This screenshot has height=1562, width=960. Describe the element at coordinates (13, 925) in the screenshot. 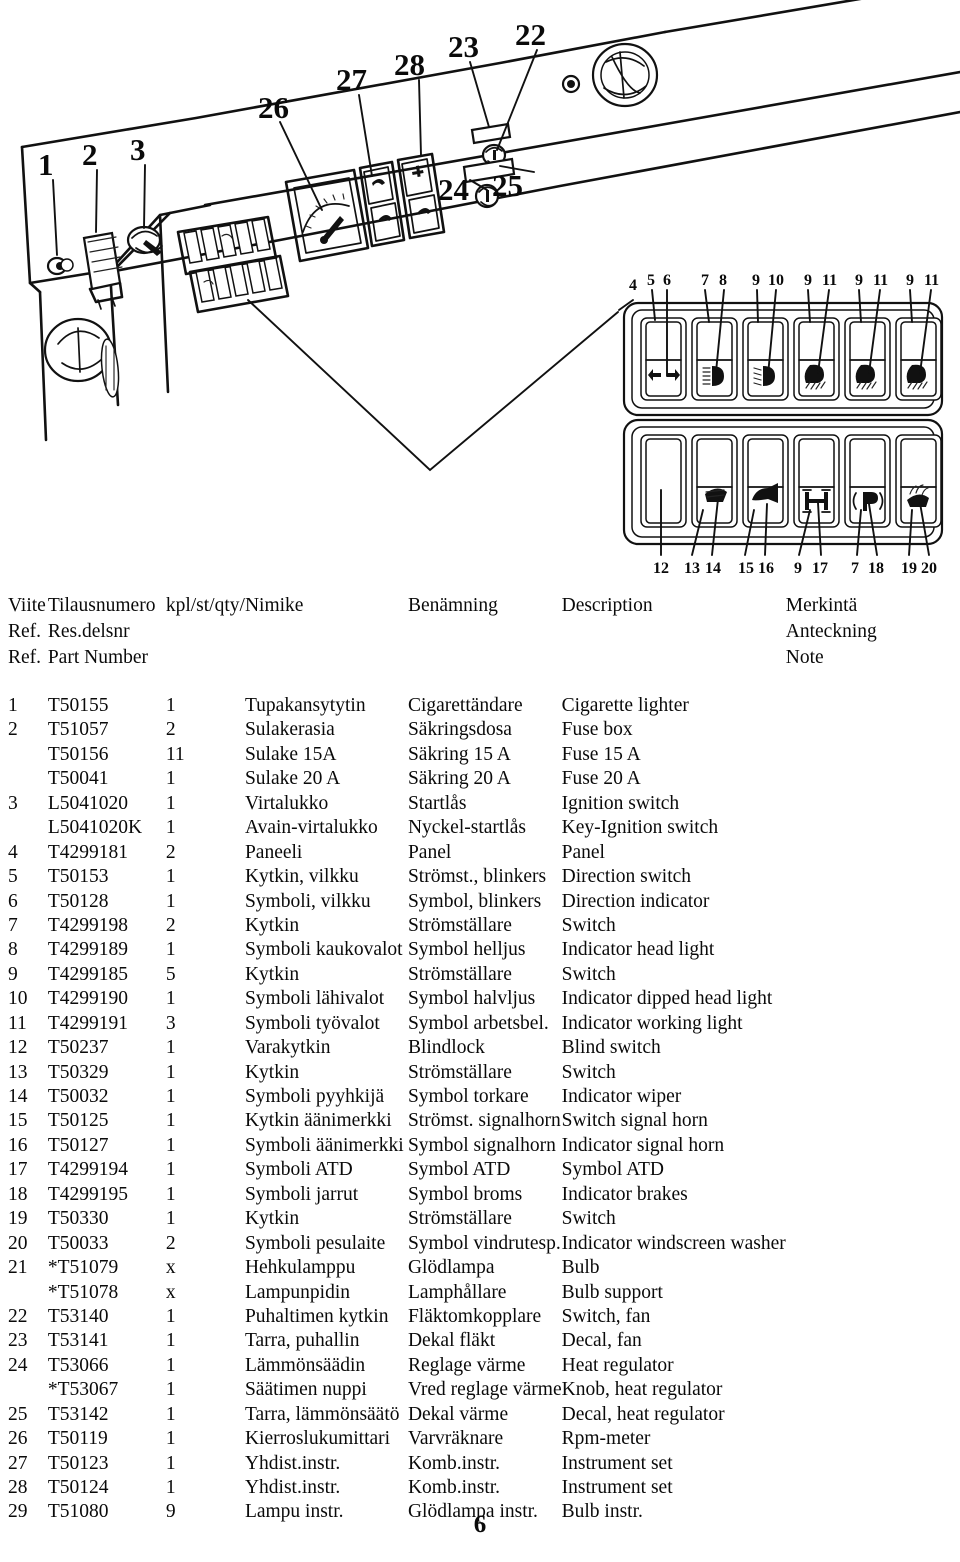

I see `row-ref: 7` at that location.